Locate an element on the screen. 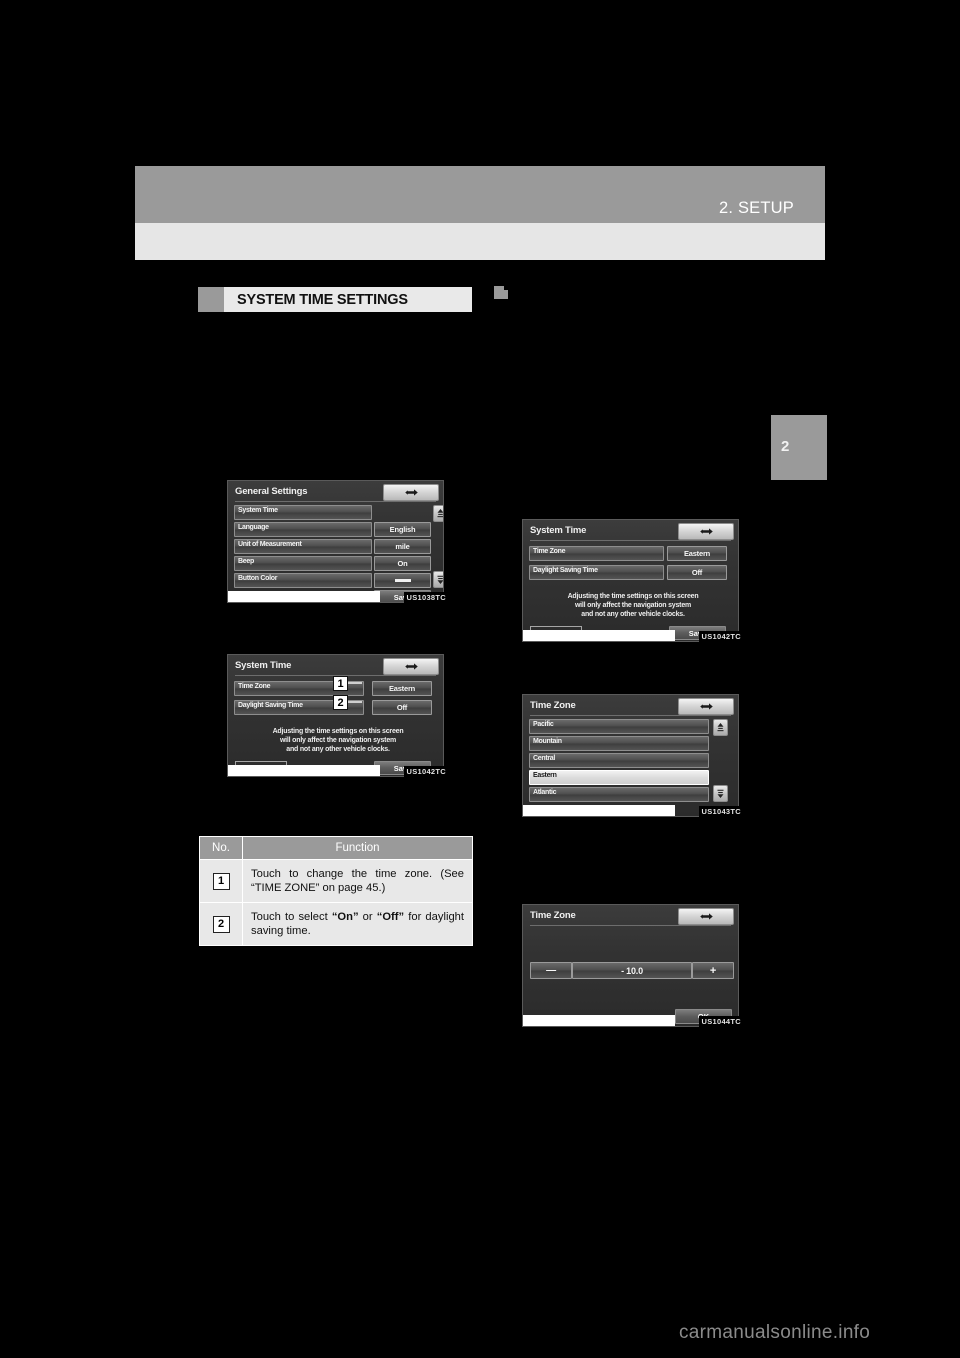 The height and width of the screenshot is (1358, 960). value-language: English is located at coordinates (402, 529).